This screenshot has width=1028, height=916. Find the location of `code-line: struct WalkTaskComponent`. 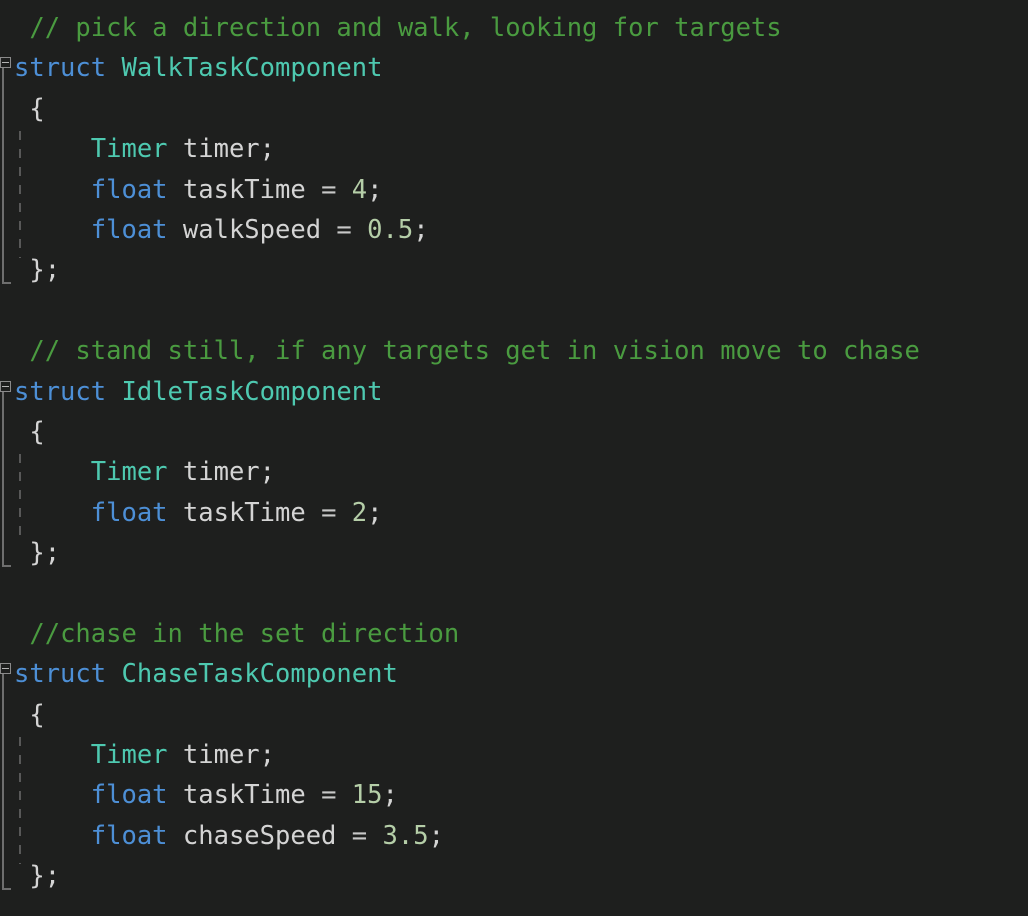

code-line: struct WalkTaskComponent is located at coordinates (514, 68).